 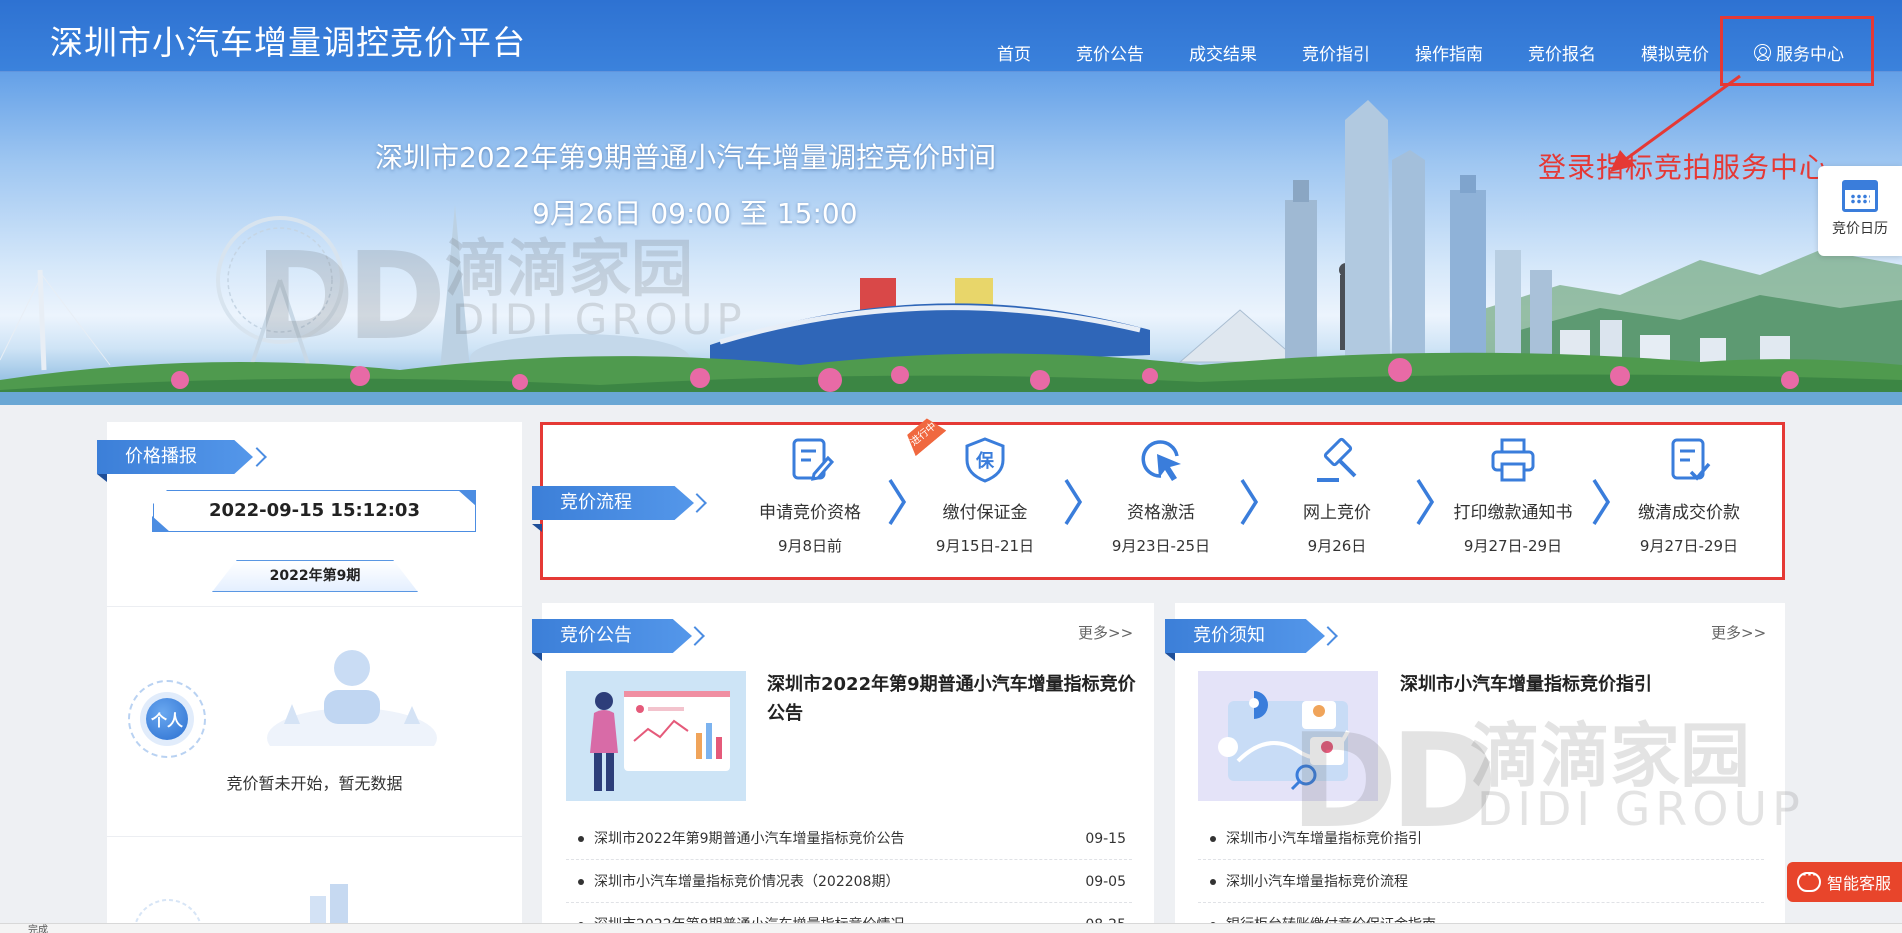 What do you see at coordinates (288, 40) in the screenshot?
I see `site-title: 深圳市小汽车增量调控竞价平台` at bounding box center [288, 40].